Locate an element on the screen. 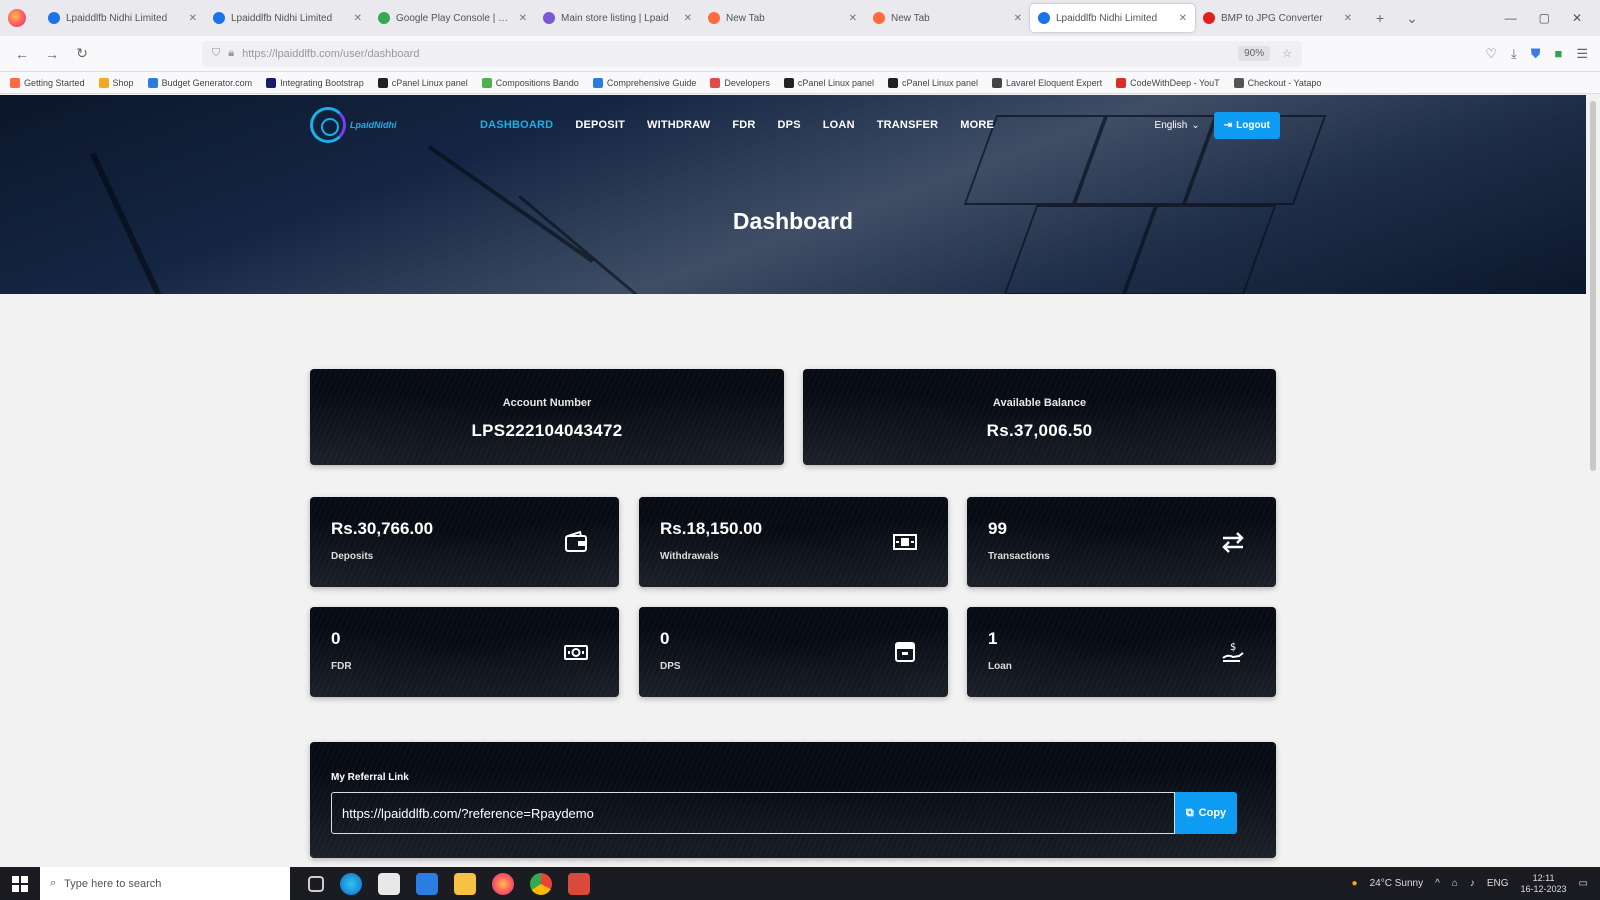 The height and width of the screenshot is (900, 1600). nav-loan: LOAN is located at coordinates (839, 125).